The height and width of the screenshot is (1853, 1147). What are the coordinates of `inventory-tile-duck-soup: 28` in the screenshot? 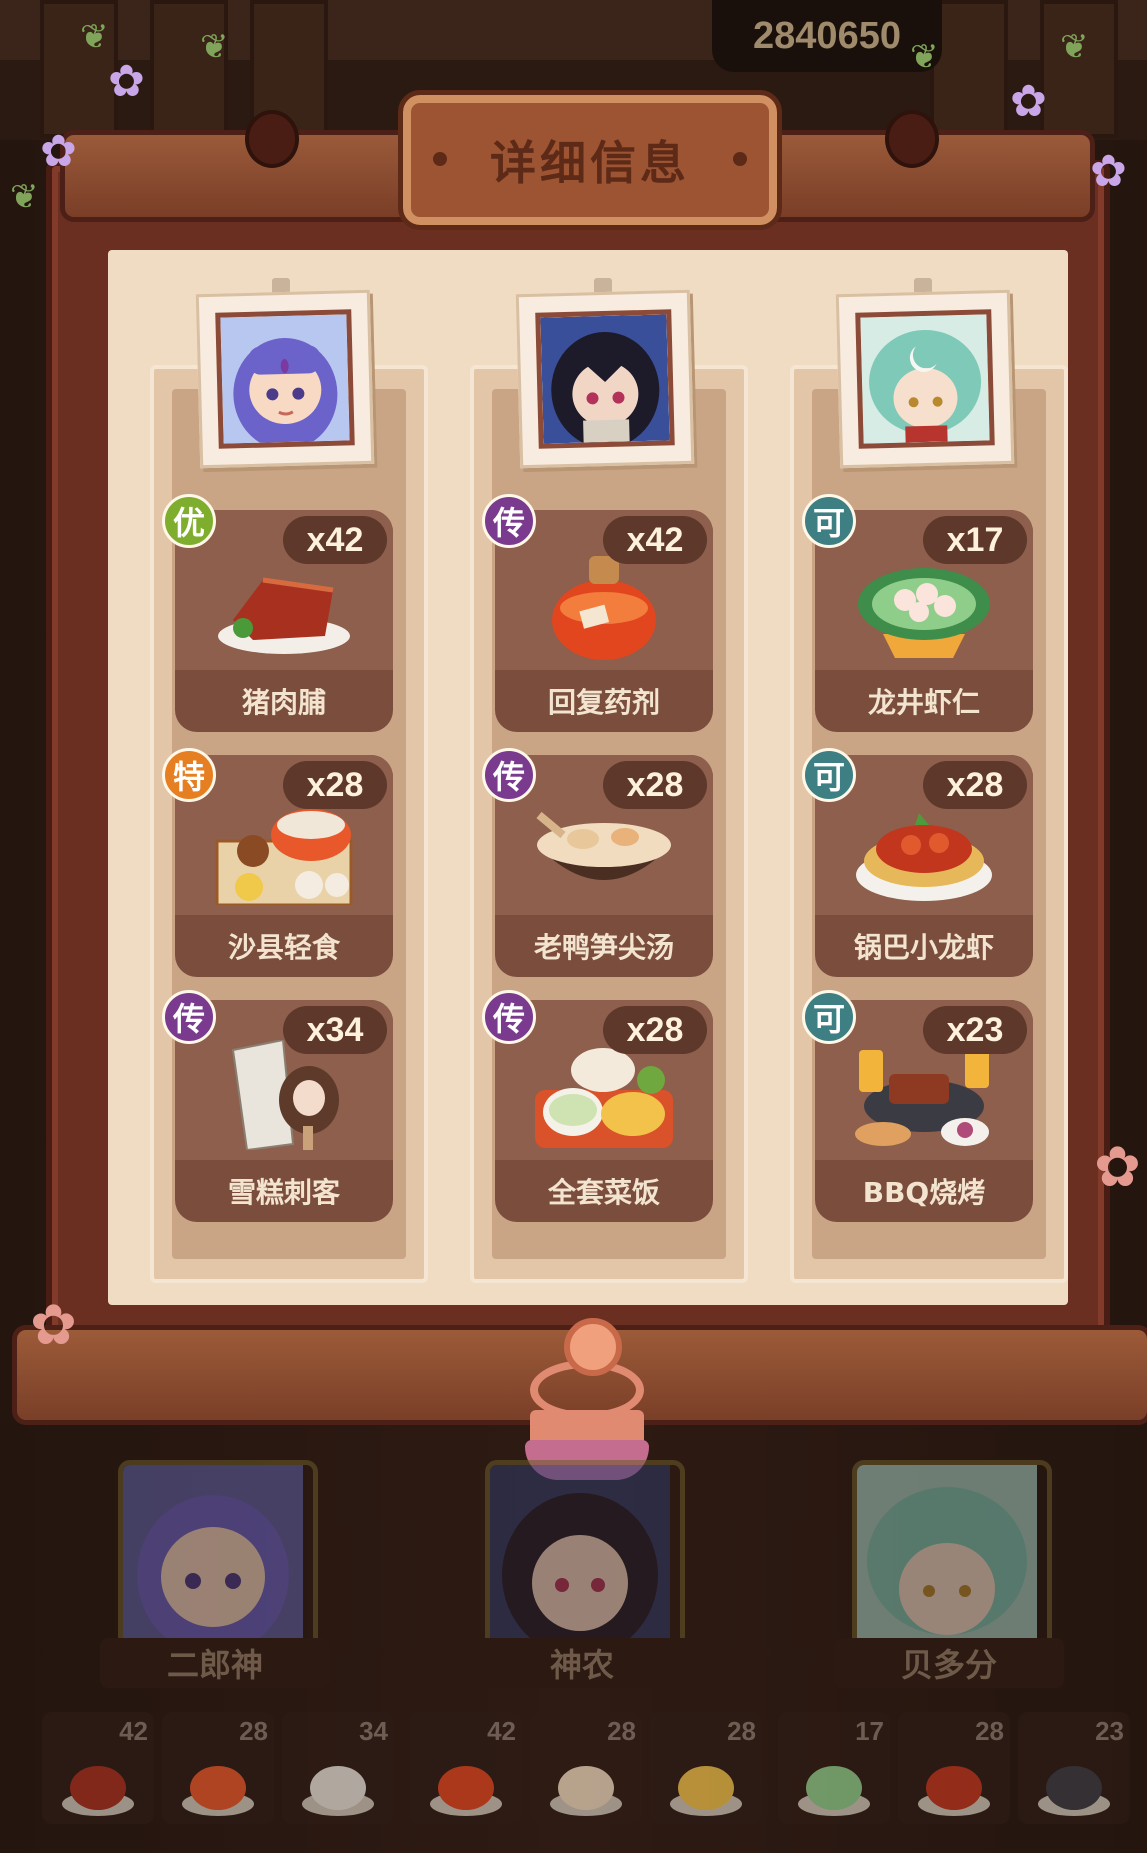 It's located at (586, 1768).